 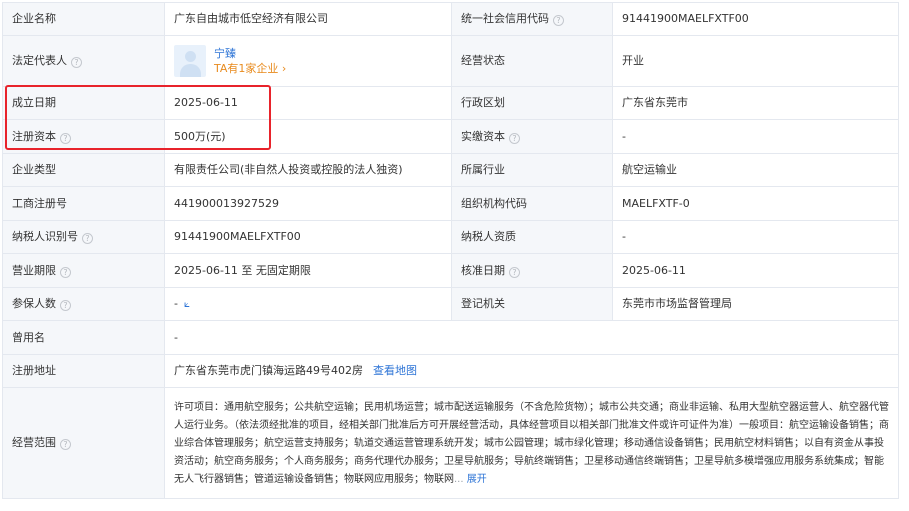 What do you see at coordinates (531, 337) in the screenshot?
I see `value-former-name: -` at bounding box center [531, 337].